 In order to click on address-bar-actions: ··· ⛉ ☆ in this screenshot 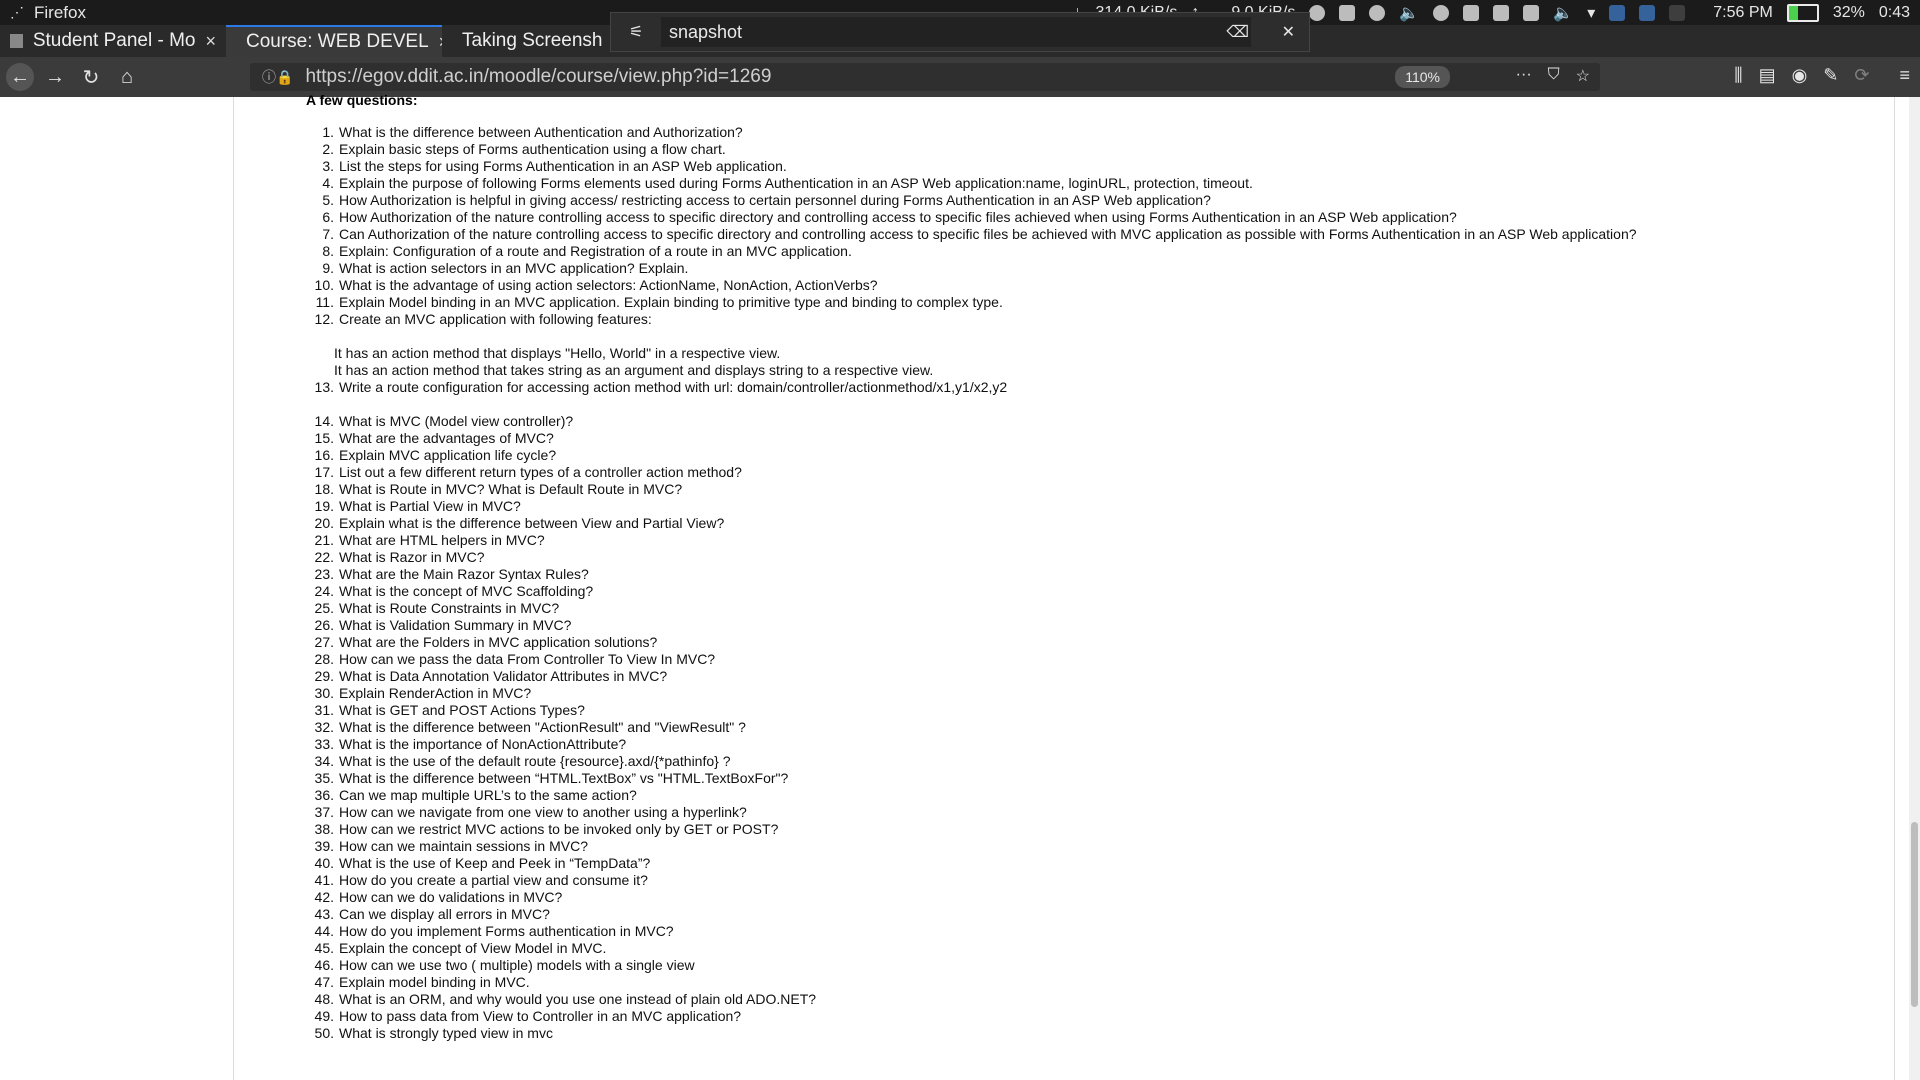, I will do `click(1553, 76)`.